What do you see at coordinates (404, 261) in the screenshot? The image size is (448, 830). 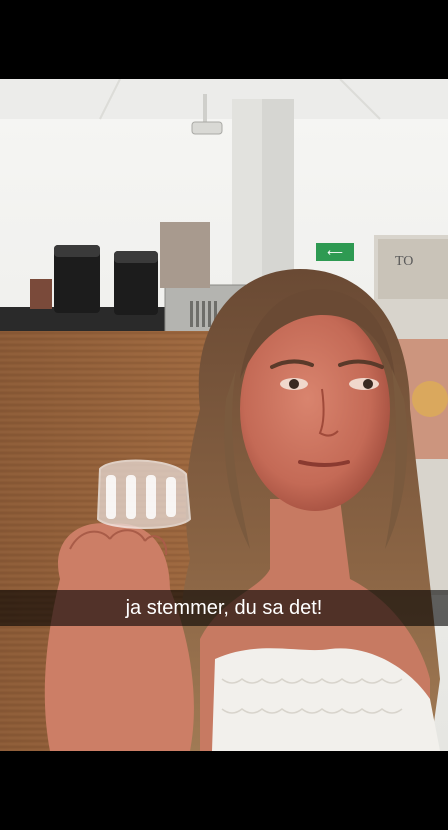 I see `banner-text: TO` at bounding box center [404, 261].